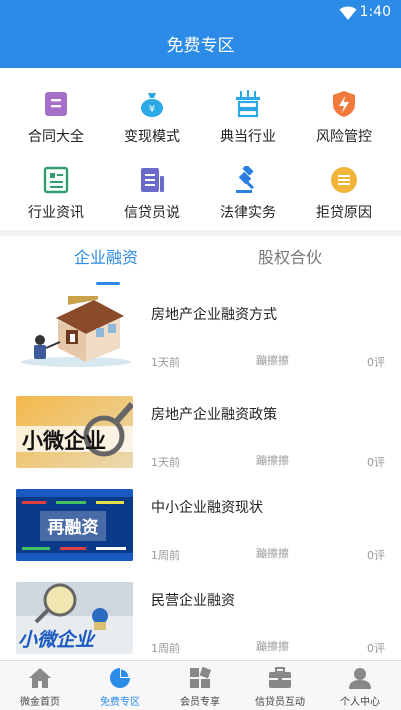  What do you see at coordinates (200, 13) in the screenshot?
I see `status-bar: 1:40` at bounding box center [200, 13].